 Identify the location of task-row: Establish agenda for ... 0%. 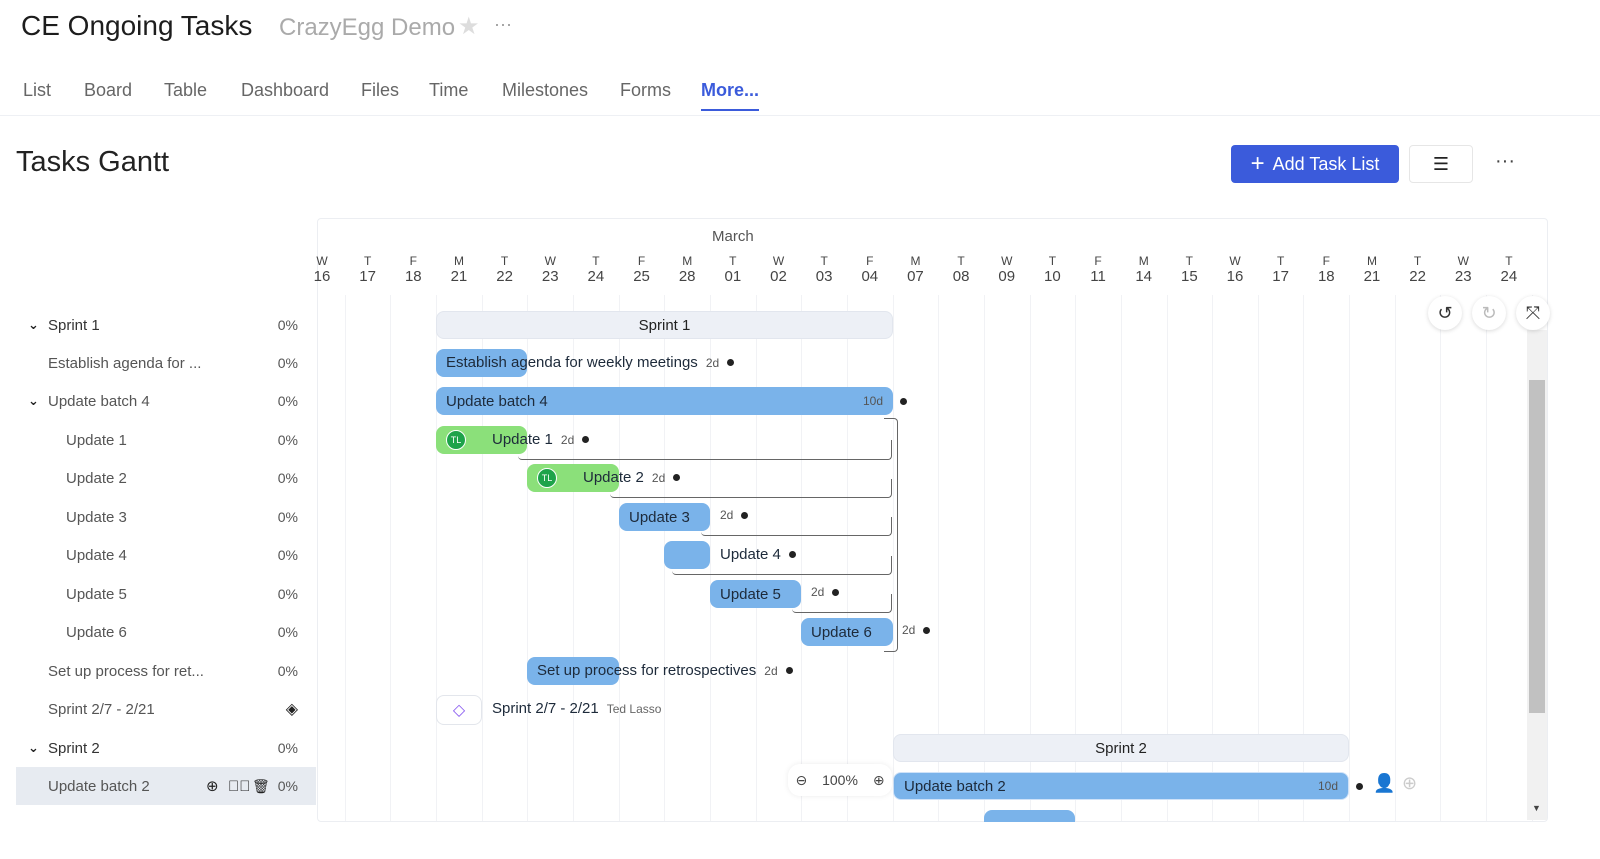
(166, 363).